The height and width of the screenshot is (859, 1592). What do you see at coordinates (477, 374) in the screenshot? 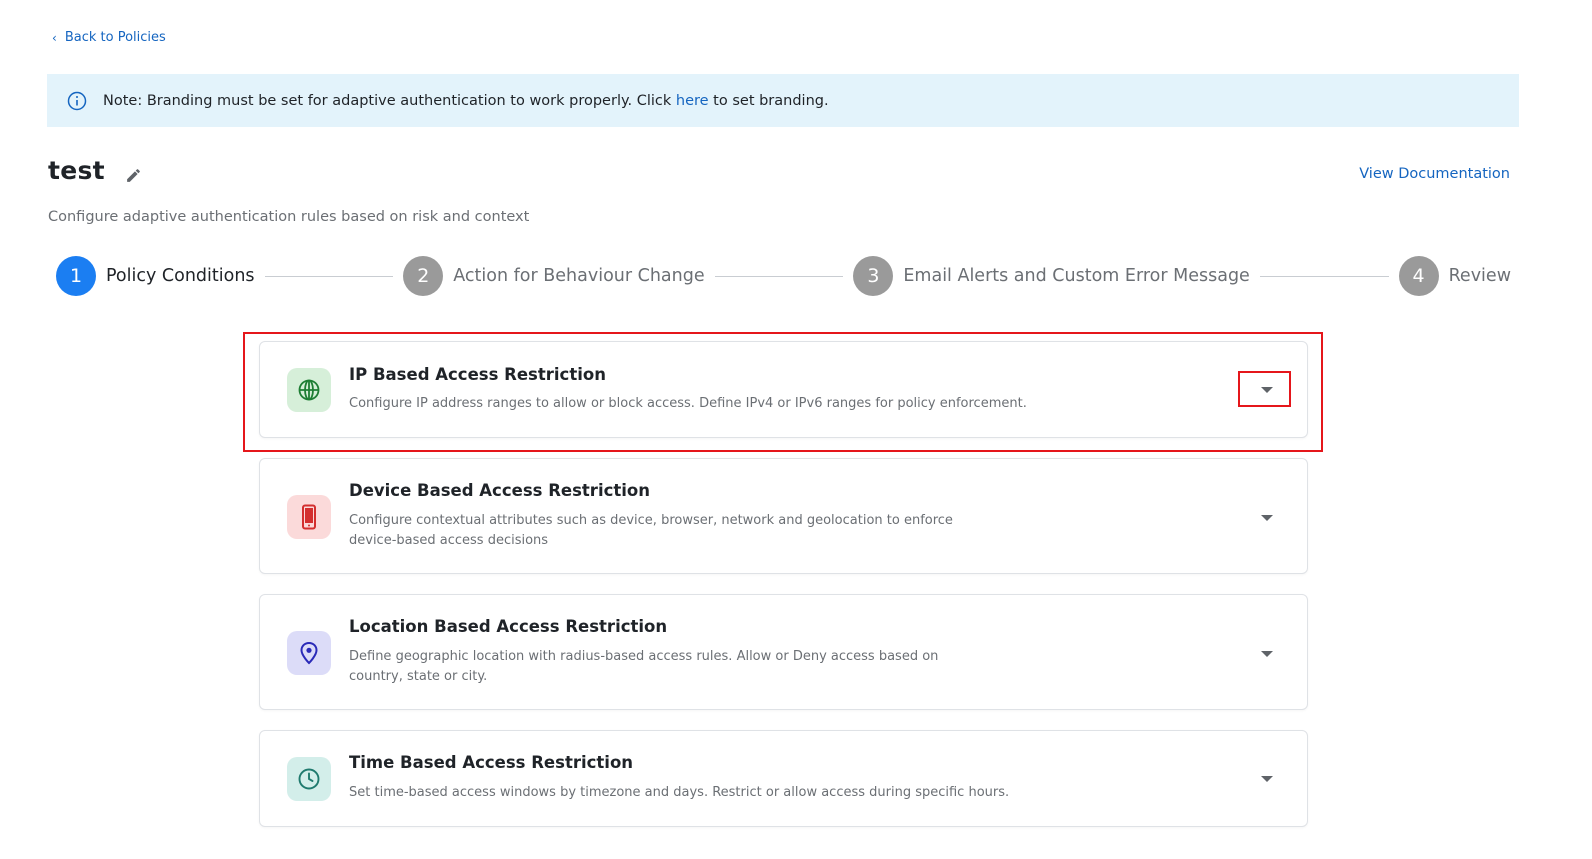
I see `card-title: IP Based Access Restriction` at bounding box center [477, 374].